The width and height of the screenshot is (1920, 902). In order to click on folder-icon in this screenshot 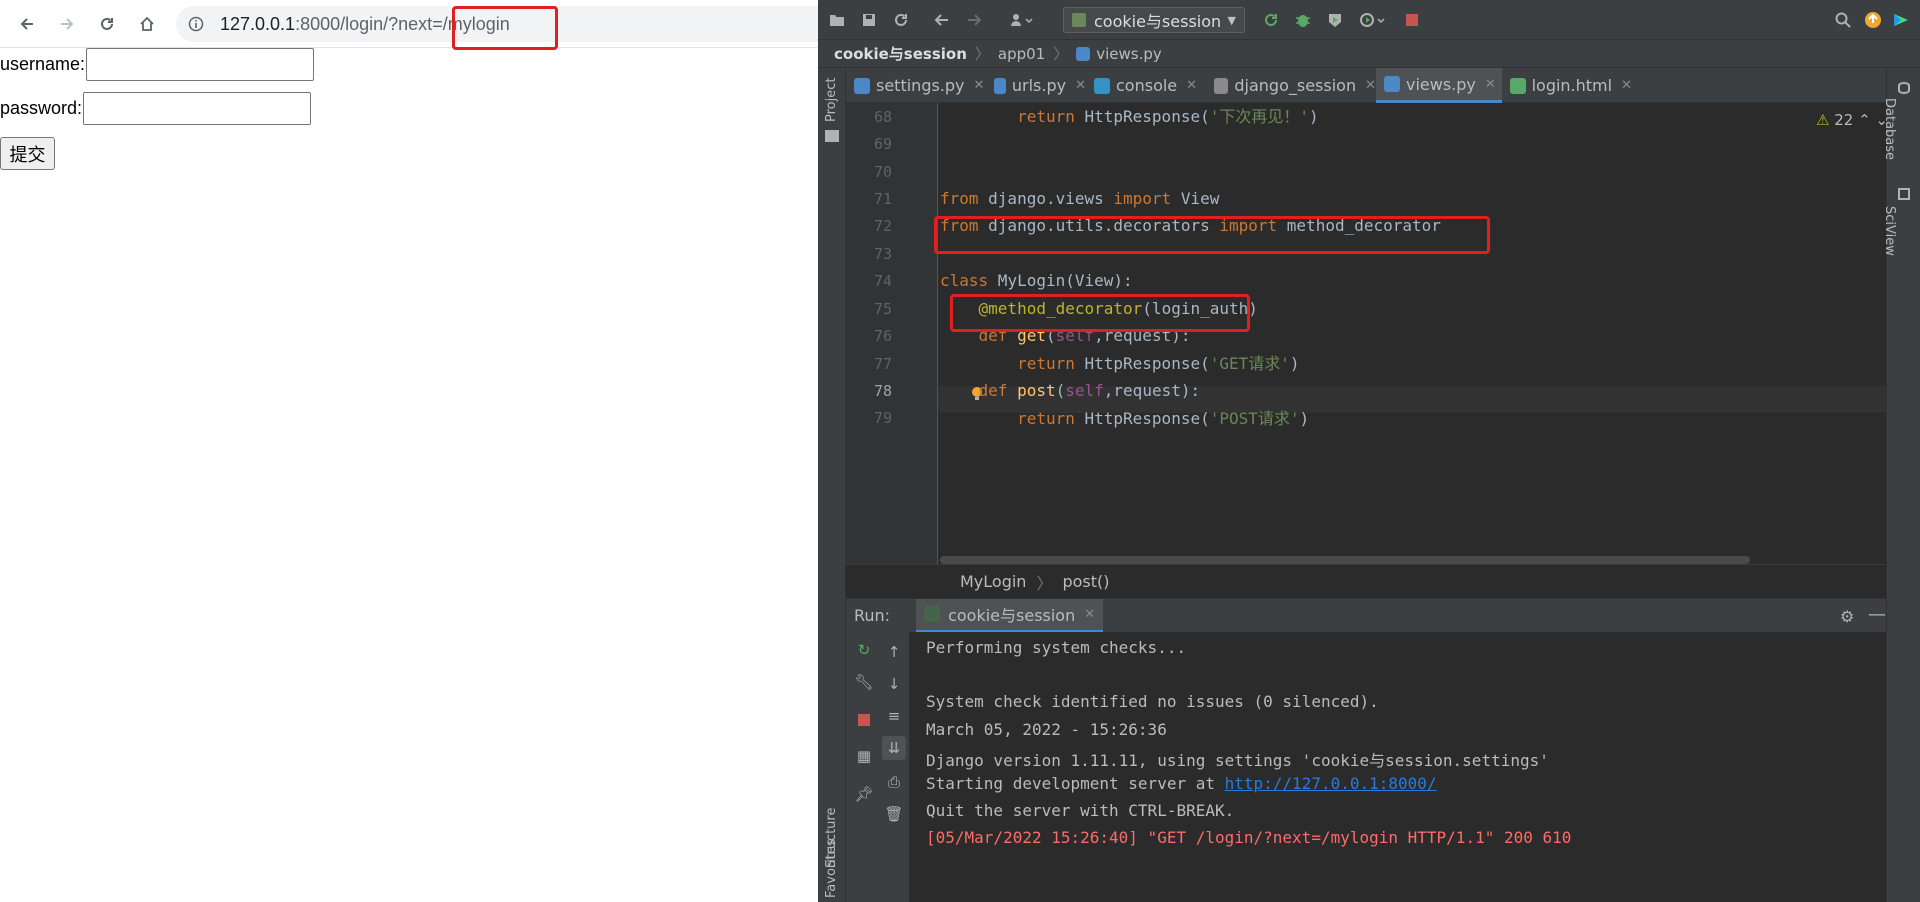, I will do `click(837, 20)`.